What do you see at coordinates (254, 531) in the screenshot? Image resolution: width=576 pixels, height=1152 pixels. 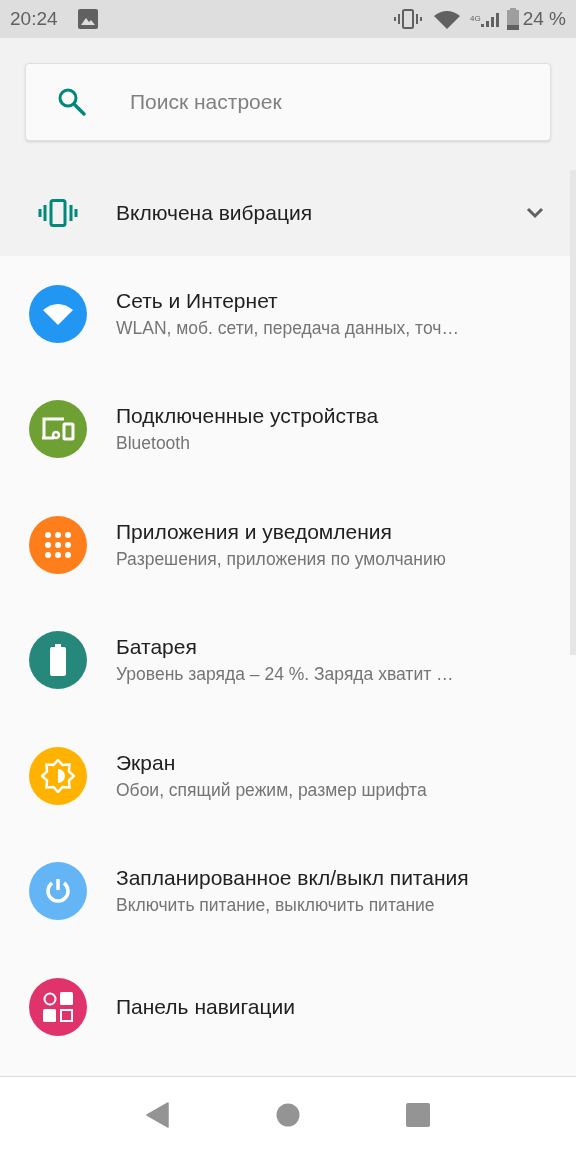 I see `item-title: Приложения и уведомления` at bounding box center [254, 531].